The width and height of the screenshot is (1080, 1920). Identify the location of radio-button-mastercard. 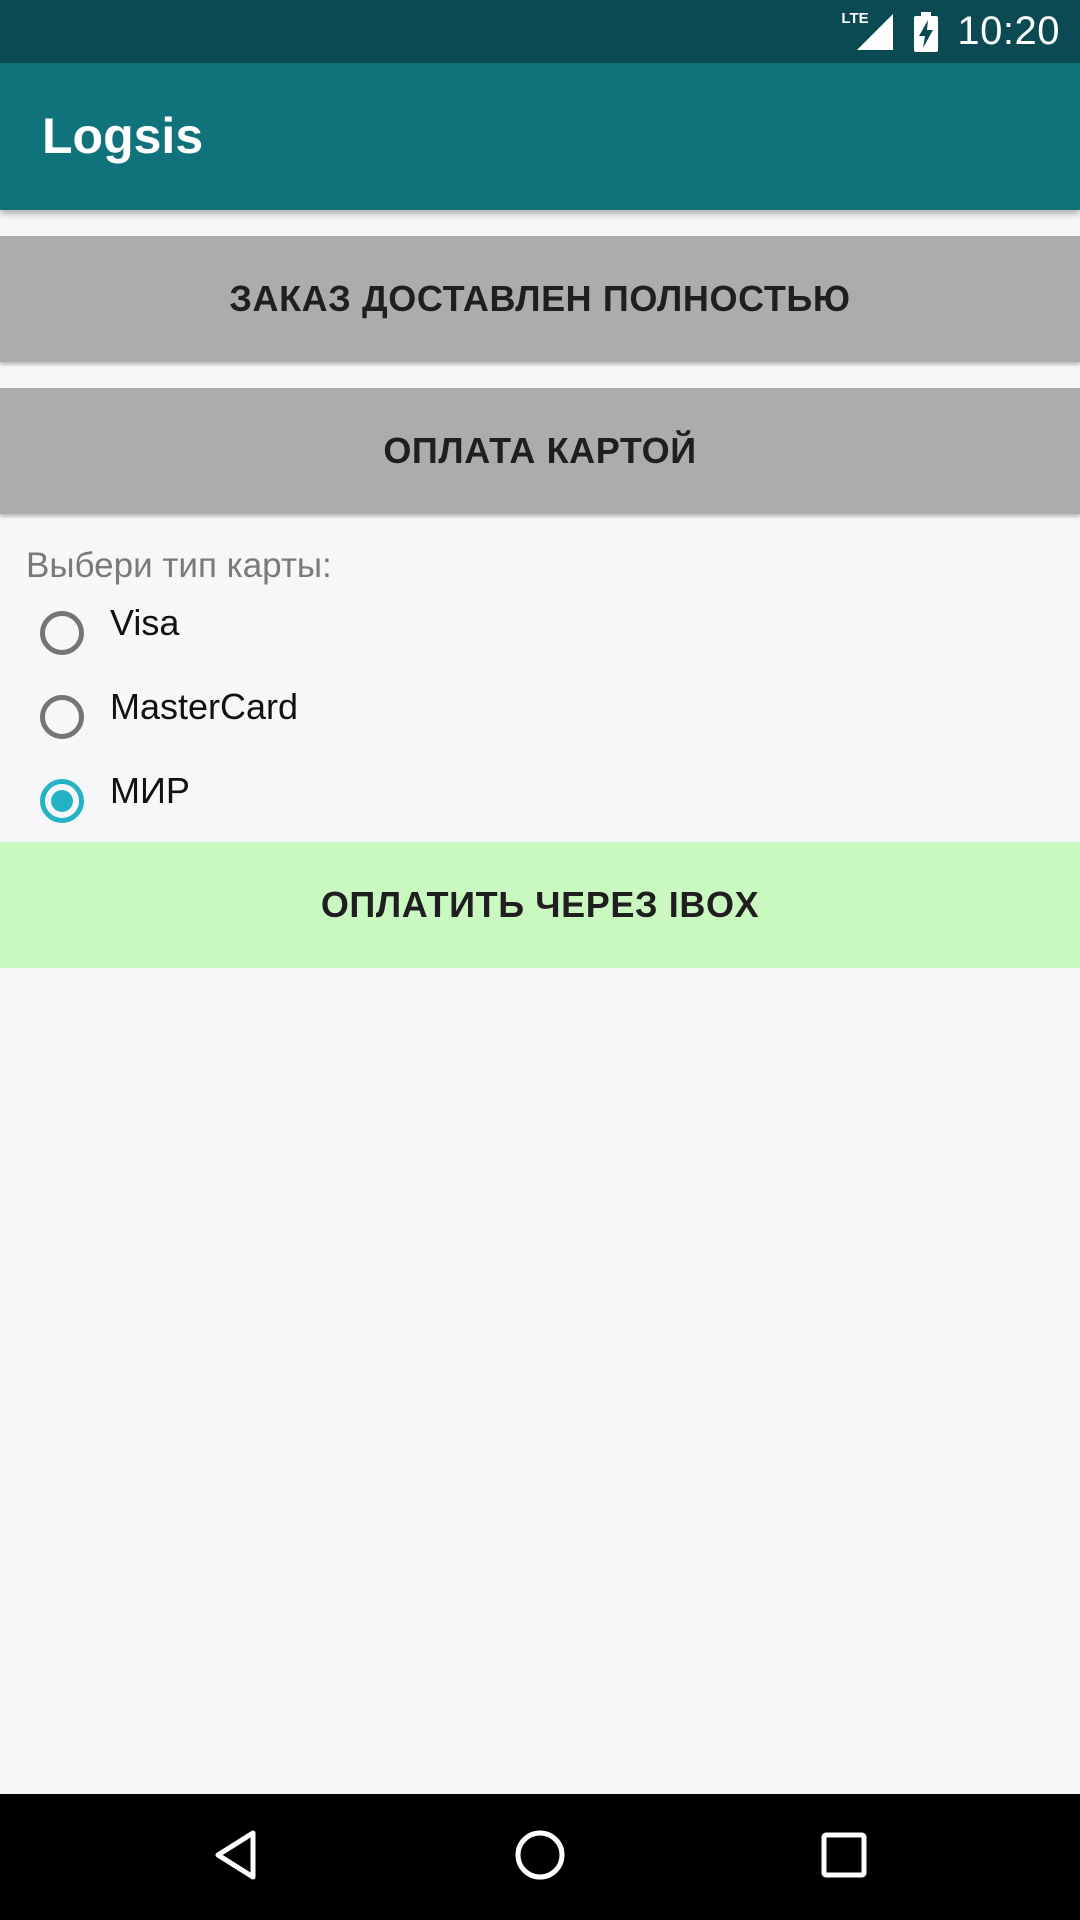
(62, 717).